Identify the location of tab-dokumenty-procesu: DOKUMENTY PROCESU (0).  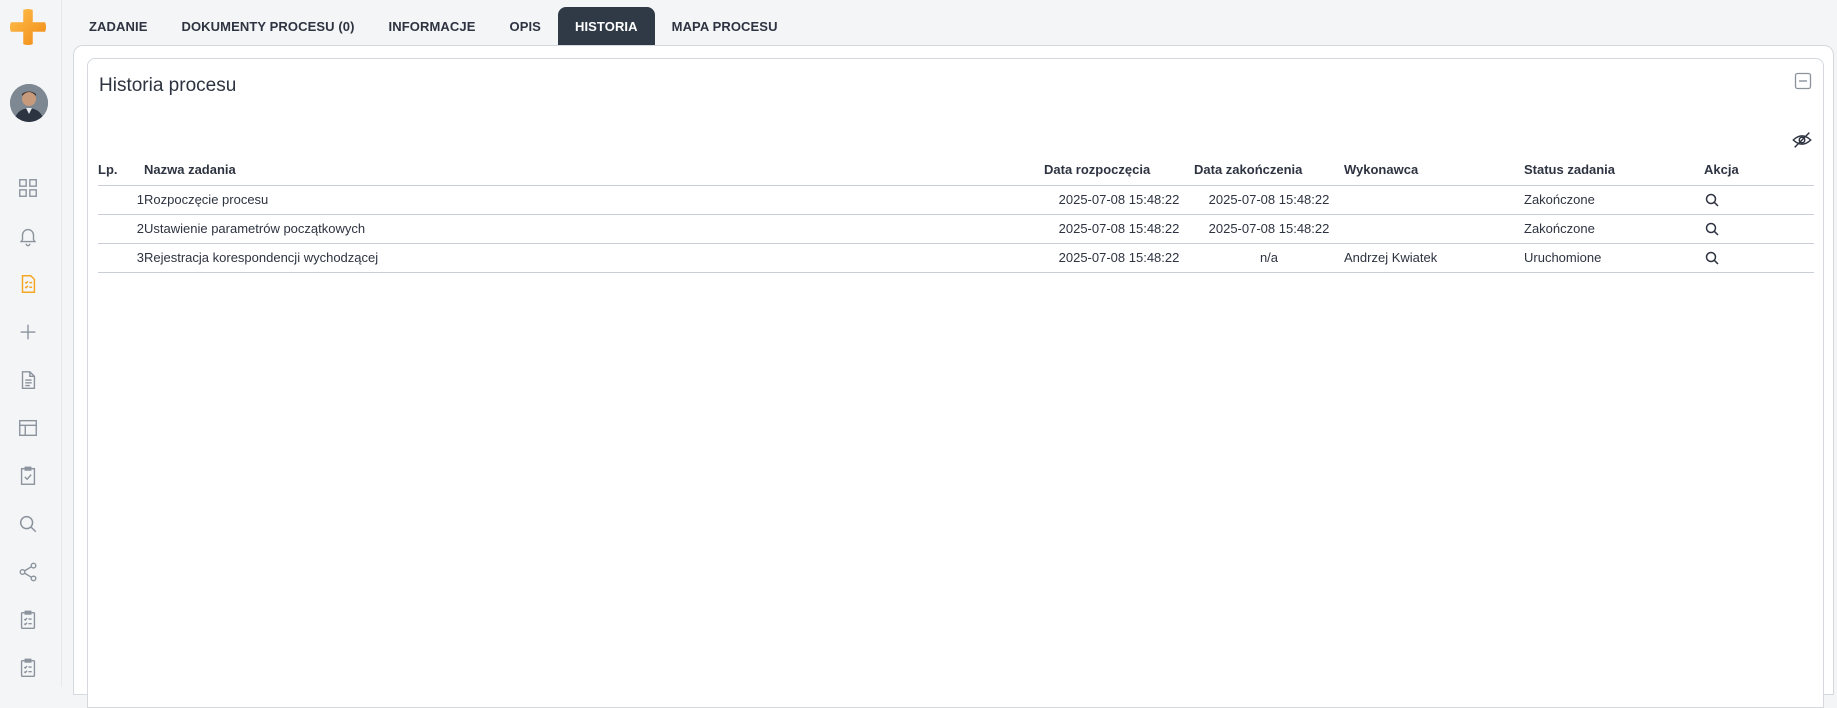
(267, 26).